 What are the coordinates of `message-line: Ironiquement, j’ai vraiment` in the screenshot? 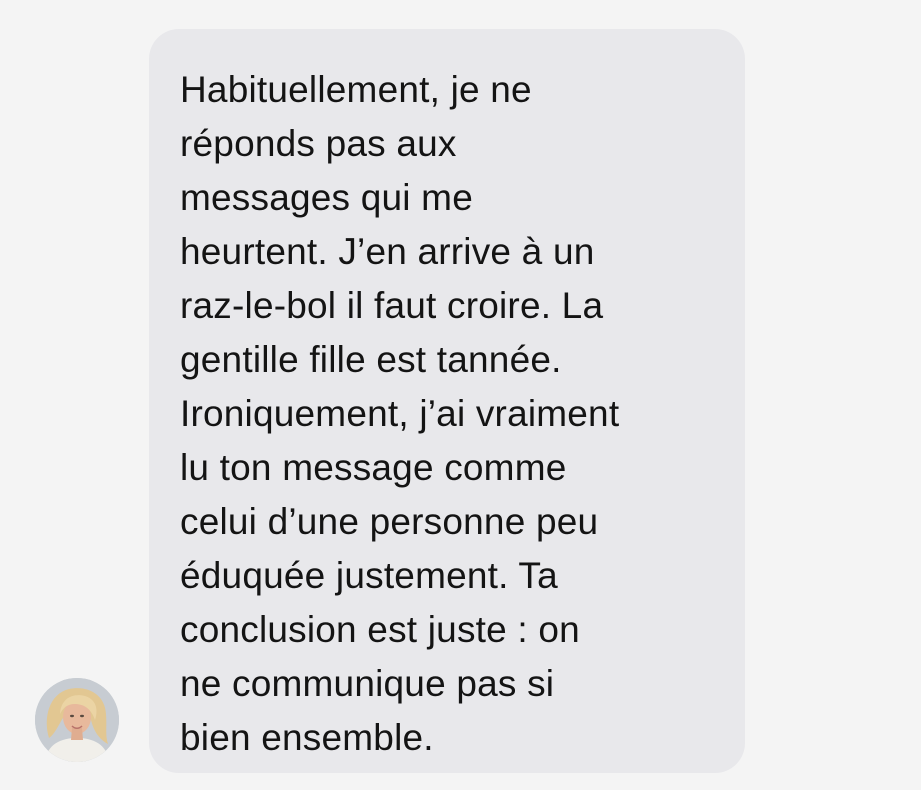 It's located at (400, 413).